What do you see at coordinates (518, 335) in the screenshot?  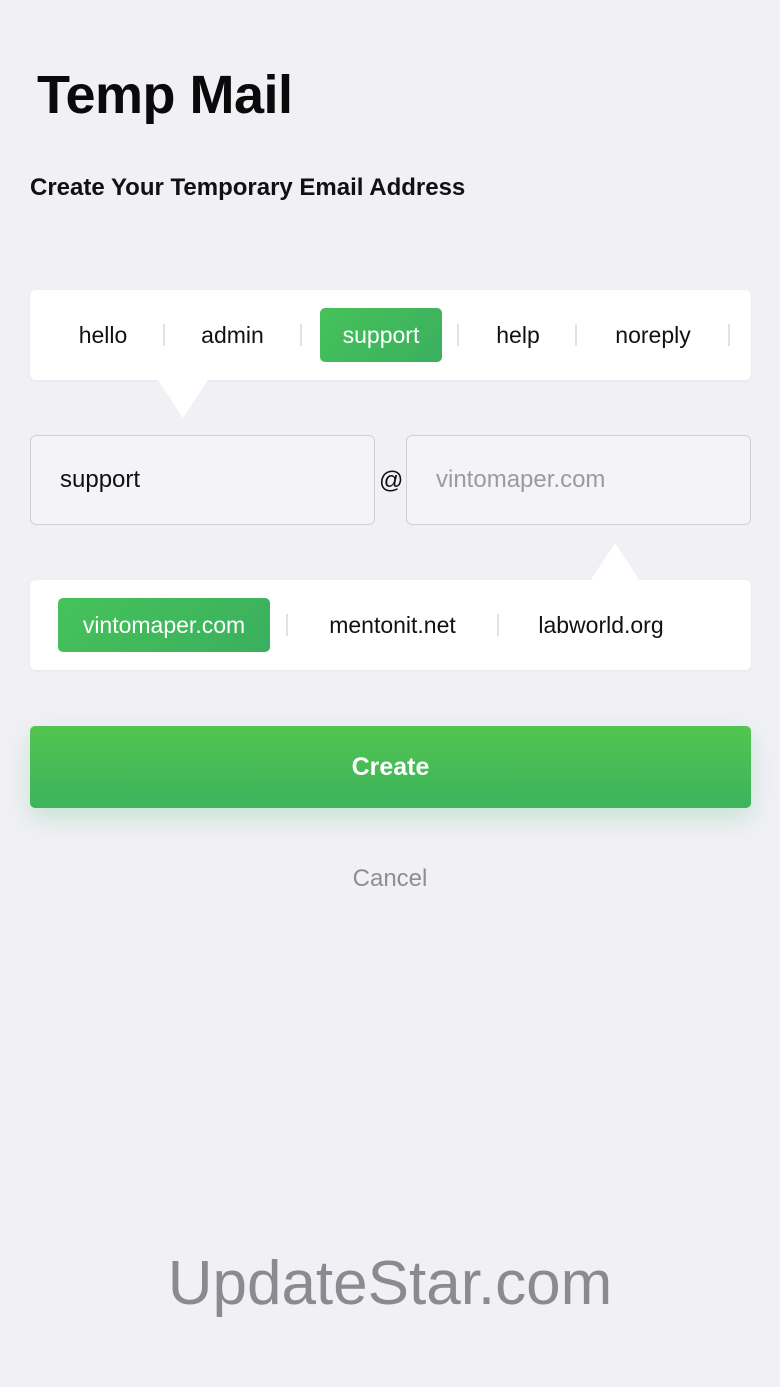 I see `prefix-option-help: help` at bounding box center [518, 335].